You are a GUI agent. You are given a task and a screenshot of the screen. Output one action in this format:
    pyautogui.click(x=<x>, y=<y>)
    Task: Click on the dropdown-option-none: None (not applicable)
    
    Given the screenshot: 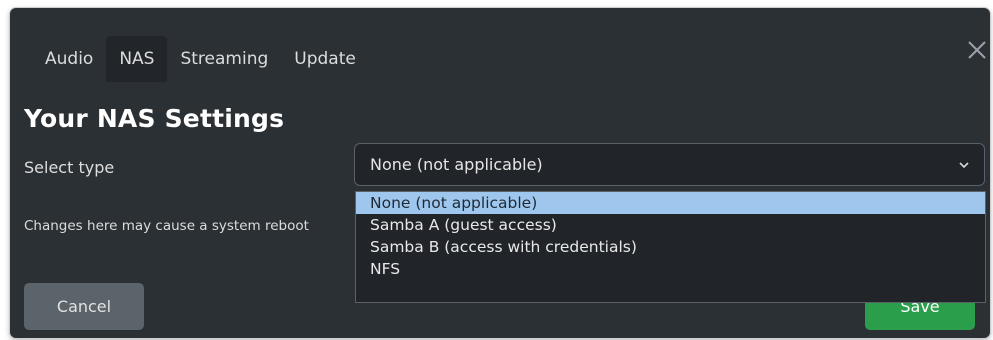 What is the action you would take?
    pyautogui.click(x=670, y=203)
    